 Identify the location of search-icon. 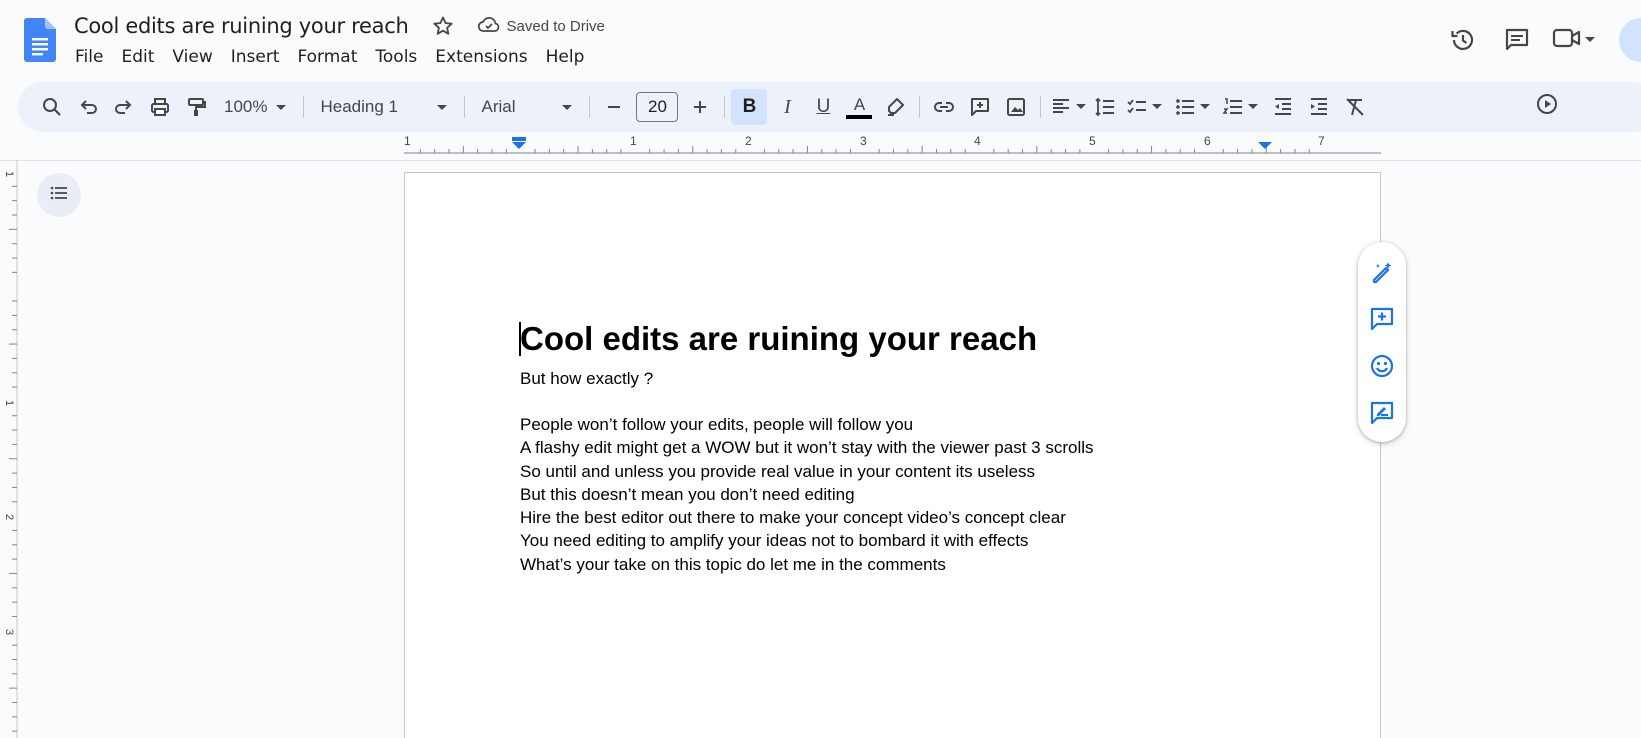
(52, 107).